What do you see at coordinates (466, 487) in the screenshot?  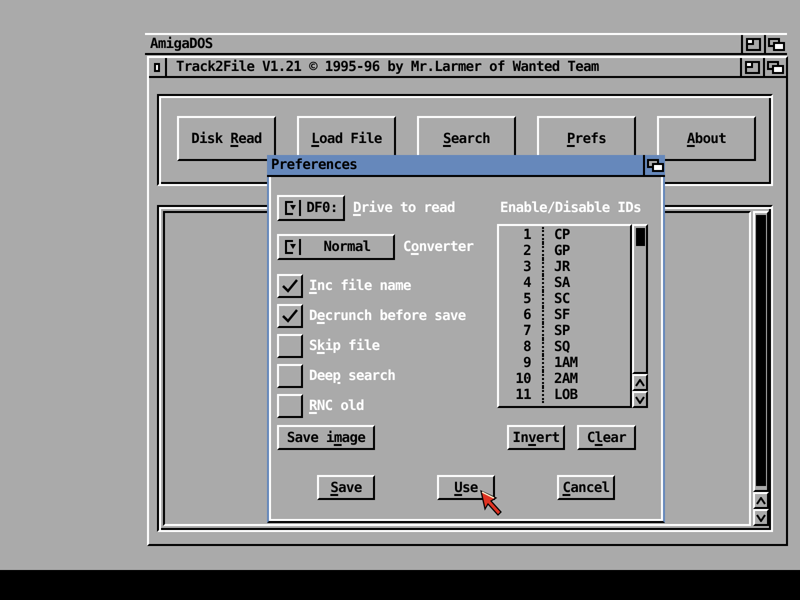 I see `dialog-button: Use` at bounding box center [466, 487].